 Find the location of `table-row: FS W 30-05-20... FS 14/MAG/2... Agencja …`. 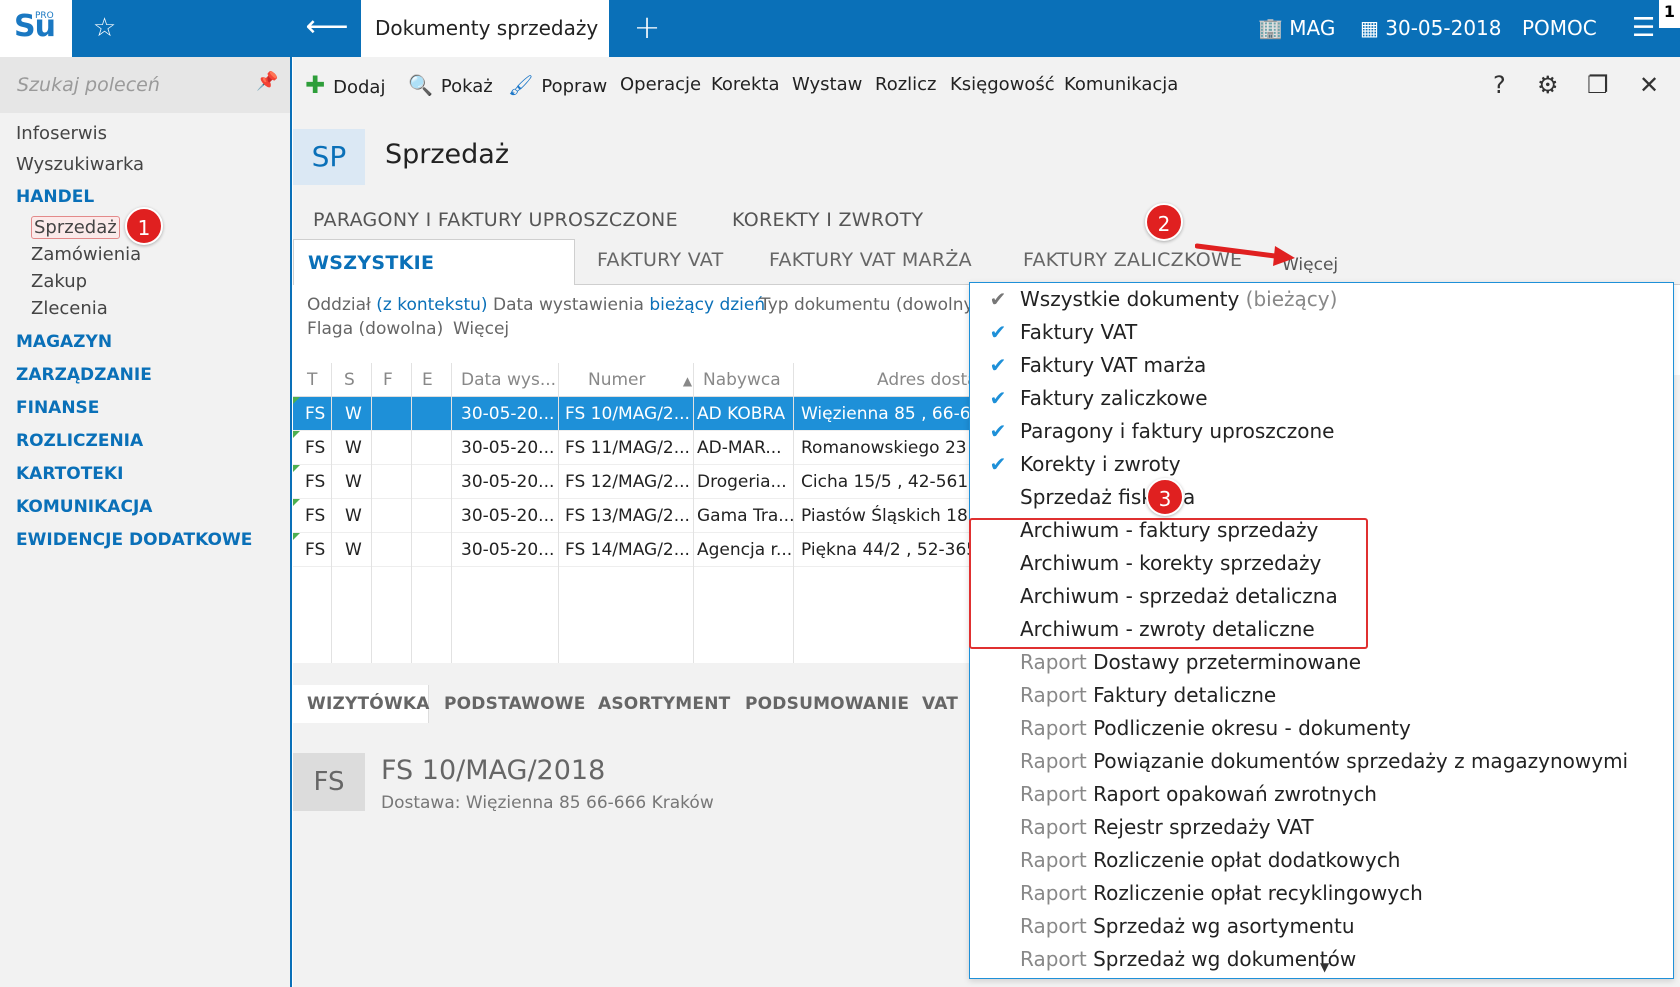

table-row: FS W 30-05-20... FS 14/MAG/2... Agencja … is located at coordinates (643, 550).